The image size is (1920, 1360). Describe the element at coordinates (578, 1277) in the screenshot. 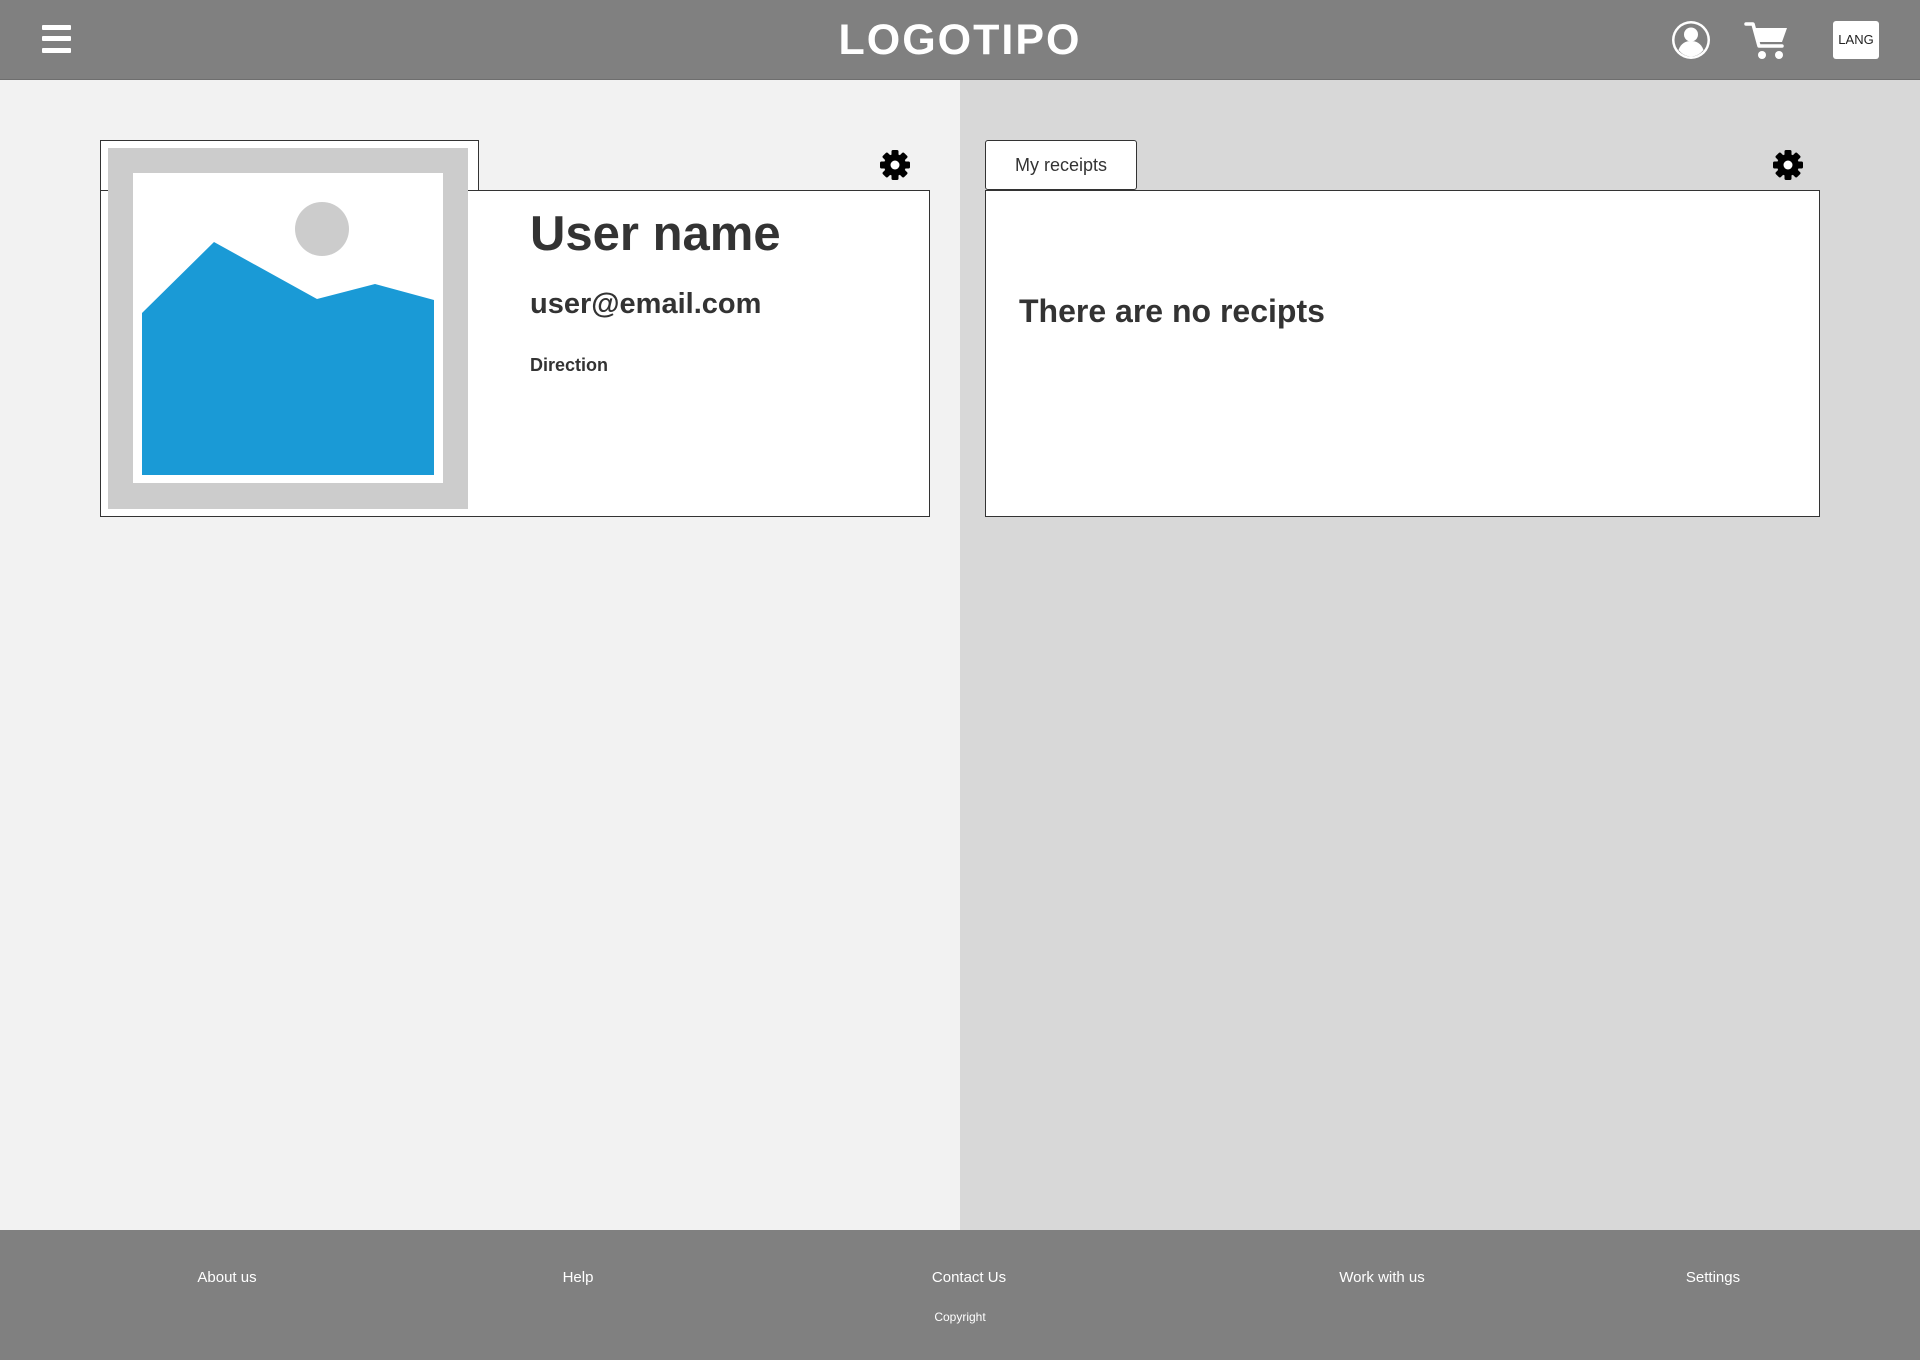

I see `footer-link-help: Help` at that location.